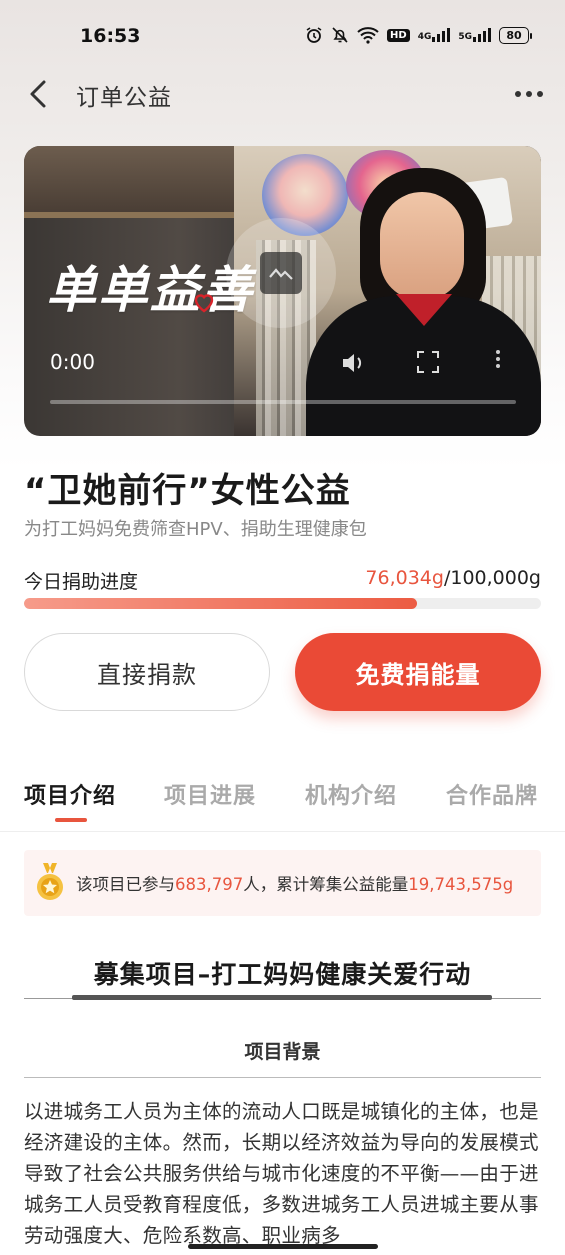  What do you see at coordinates (398, 35) in the screenshot?
I see `hd-icon: HD` at bounding box center [398, 35].